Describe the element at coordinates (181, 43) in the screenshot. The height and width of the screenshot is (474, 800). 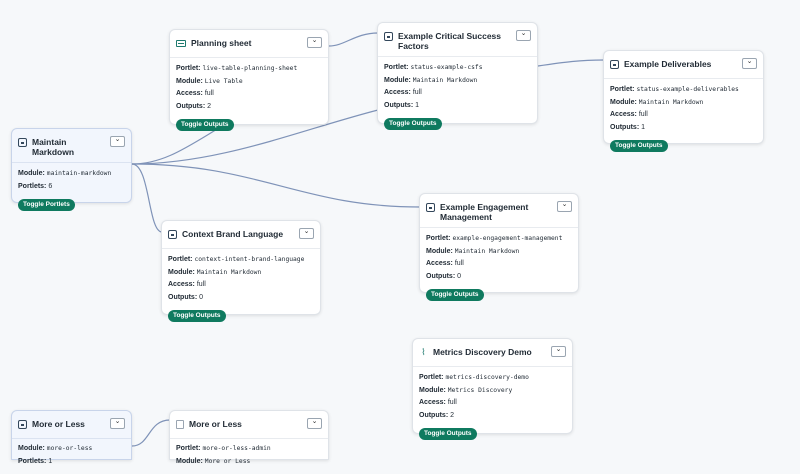
I see `table-icon` at that location.